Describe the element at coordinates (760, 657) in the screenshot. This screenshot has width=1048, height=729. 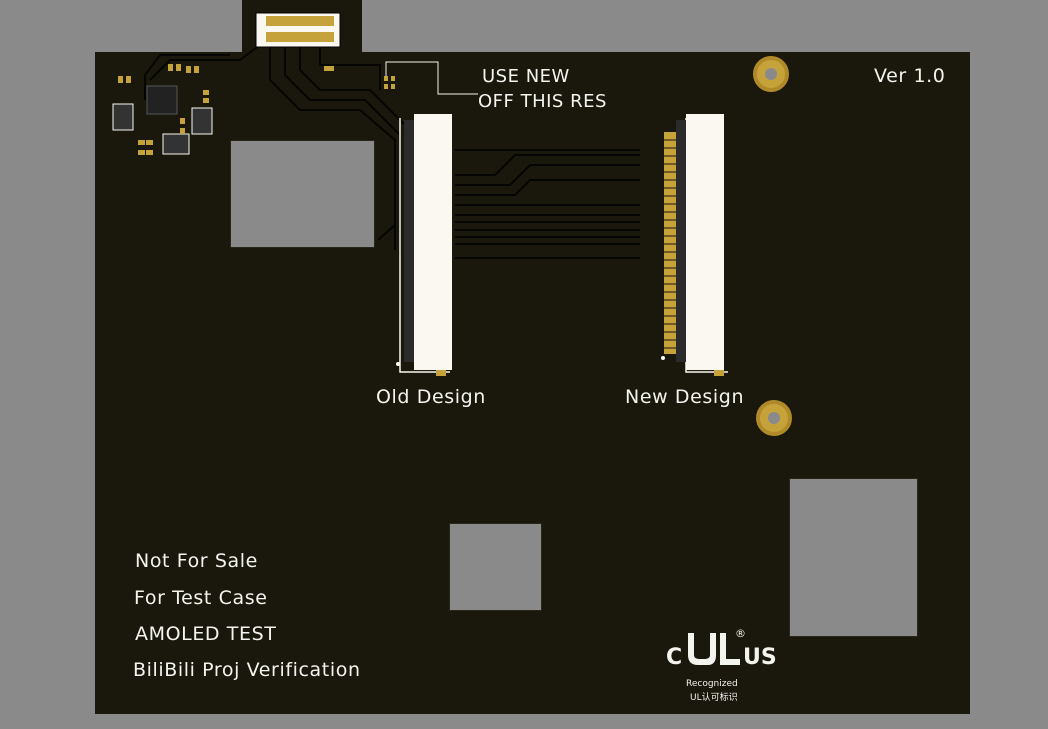
I see `ul-us-letters: US` at that location.